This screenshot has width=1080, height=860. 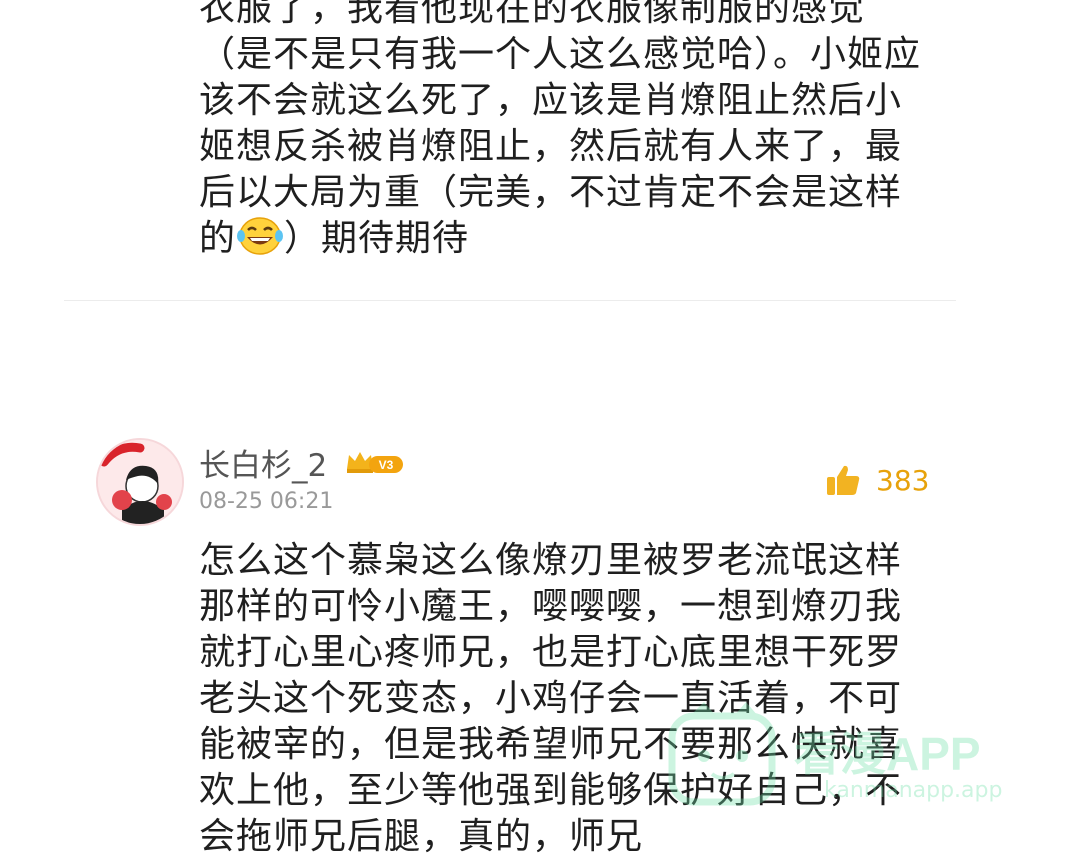 What do you see at coordinates (843, 480) in the screenshot?
I see `thumbs-up-icon` at bounding box center [843, 480].